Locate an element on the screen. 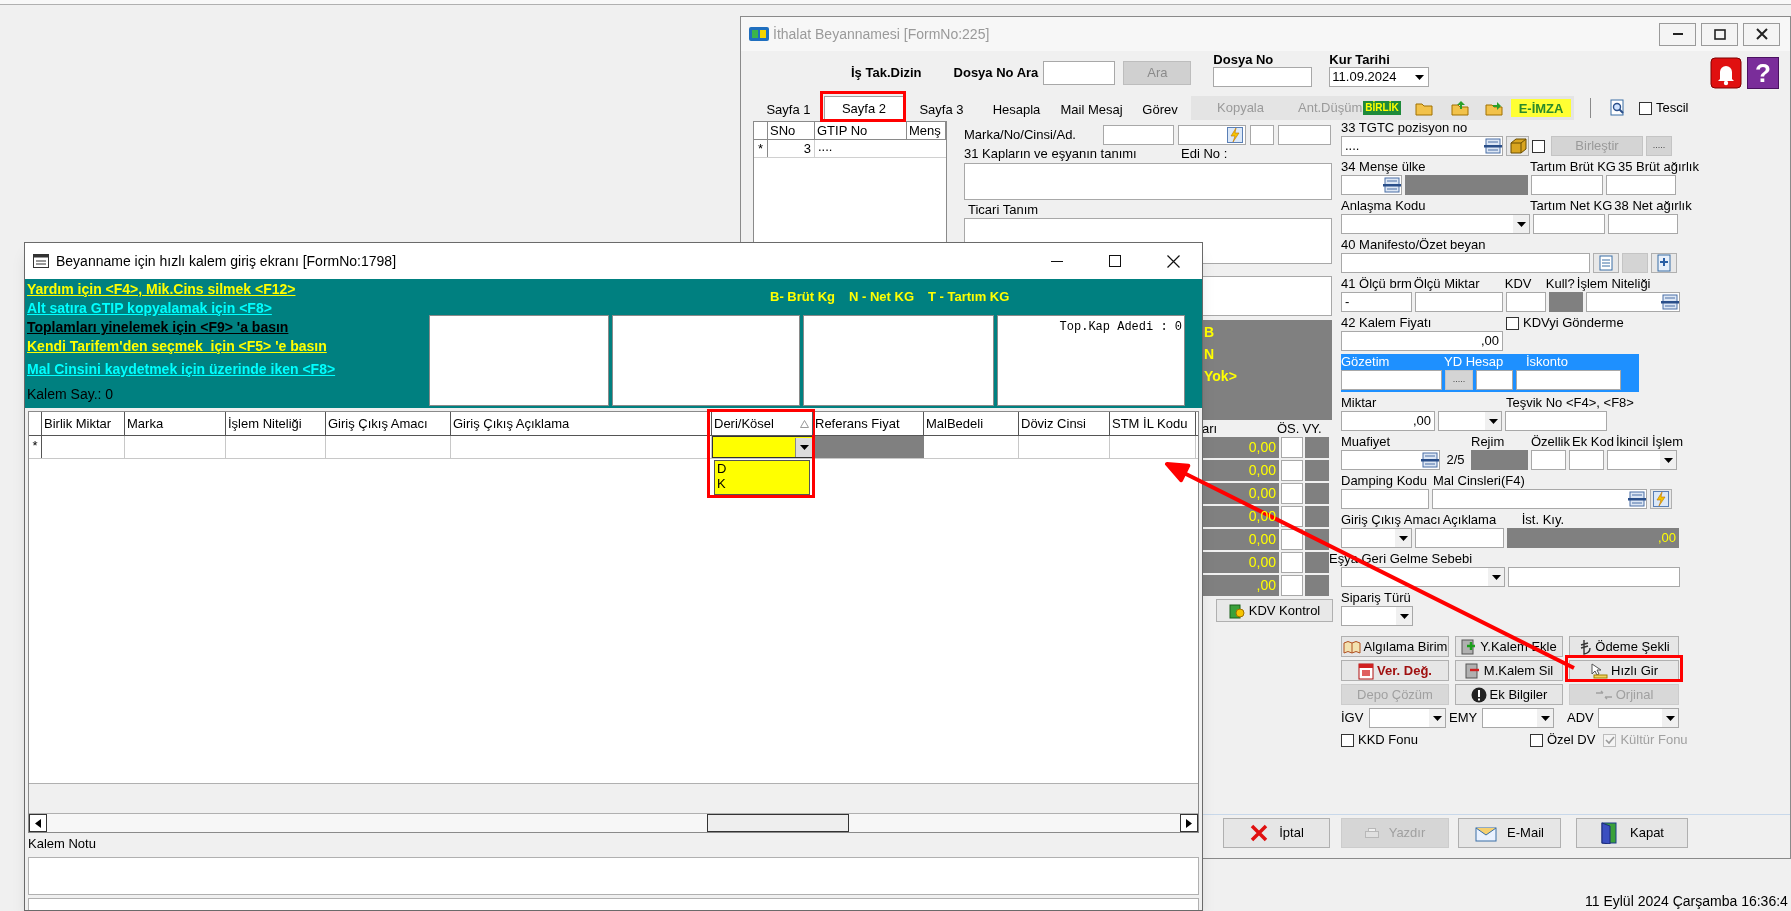  horizontal-scrollbar is located at coordinates (613, 822).